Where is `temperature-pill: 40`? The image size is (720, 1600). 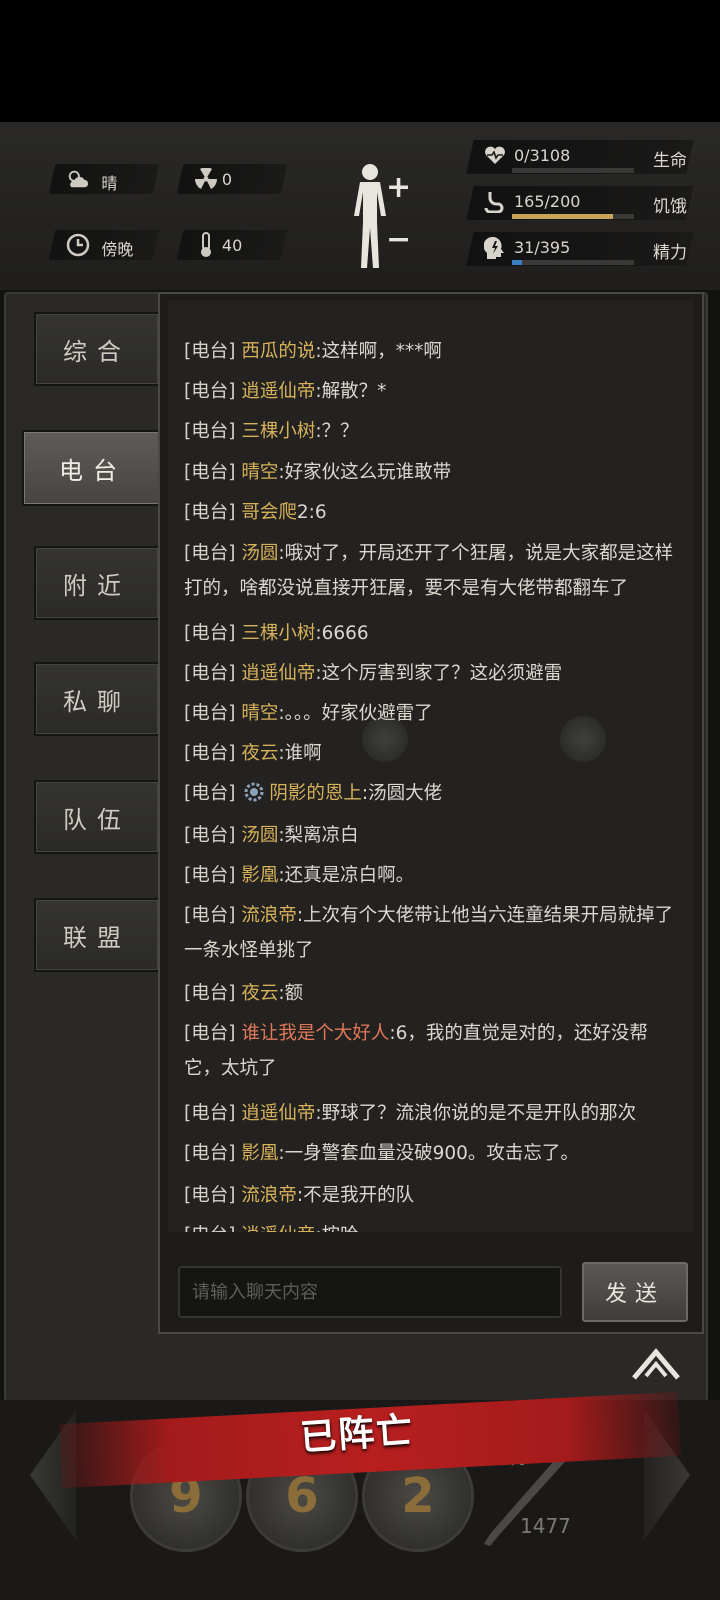 temperature-pill: 40 is located at coordinates (232, 245).